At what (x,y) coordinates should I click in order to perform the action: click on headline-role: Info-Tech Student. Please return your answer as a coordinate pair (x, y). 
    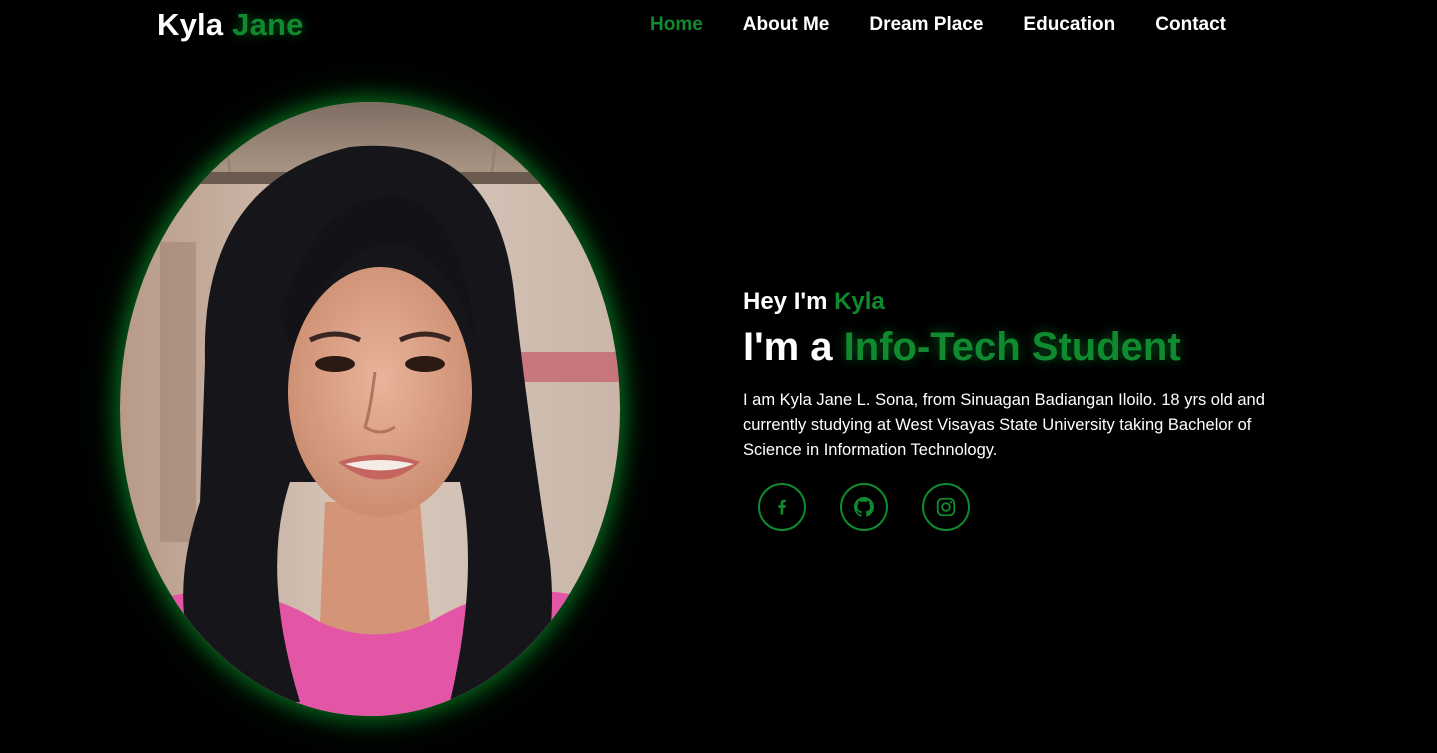
    Looking at the image, I should click on (1012, 347).